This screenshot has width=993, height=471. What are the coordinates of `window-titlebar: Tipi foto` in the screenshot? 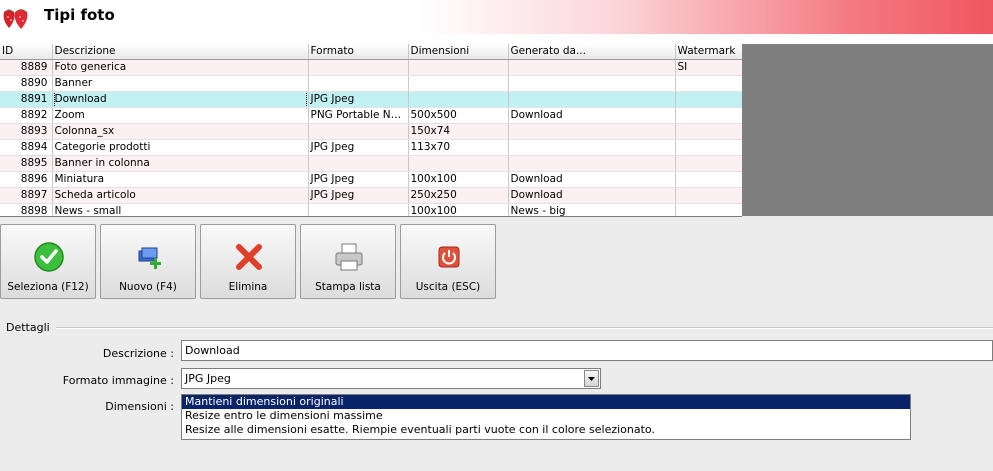 It's located at (496, 17).